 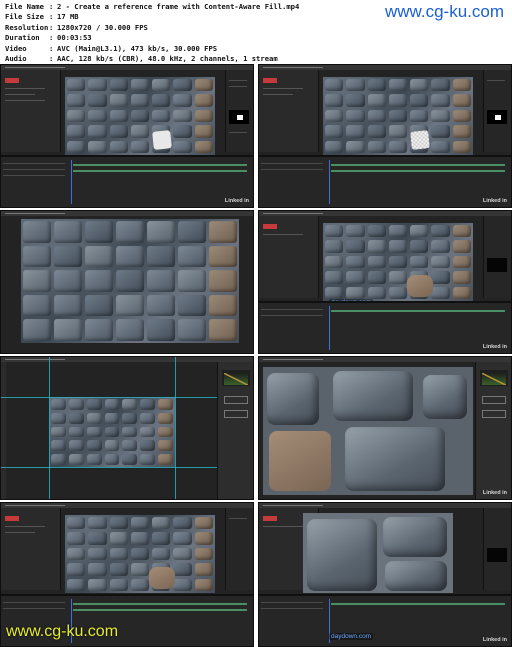 I want to click on info-value: 17 MB, so click(x=68, y=17).